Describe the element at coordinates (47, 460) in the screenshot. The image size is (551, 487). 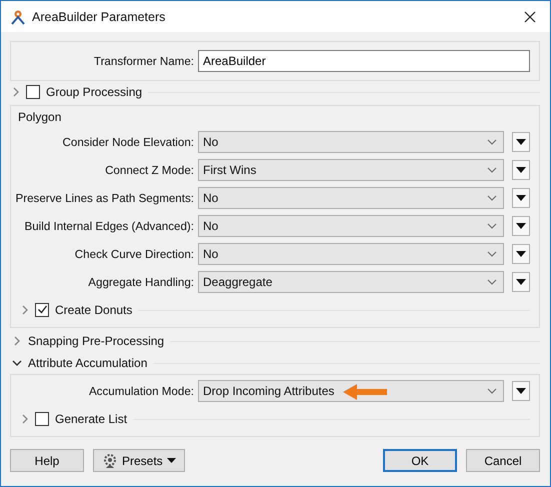
I see `dialog-button: Help` at that location.